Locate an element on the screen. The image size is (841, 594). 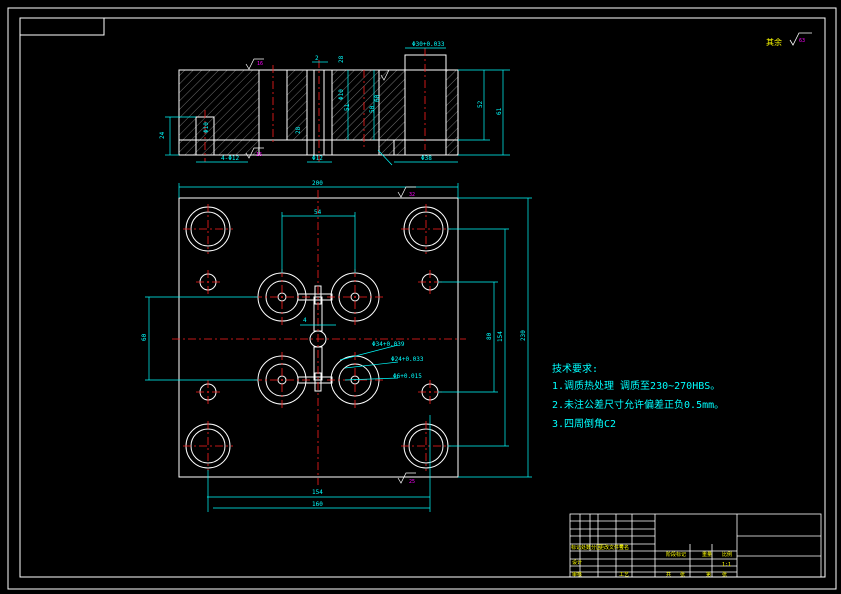
dim-pin-spacing-y-outer: 154 is located at coordinates (500, 336).